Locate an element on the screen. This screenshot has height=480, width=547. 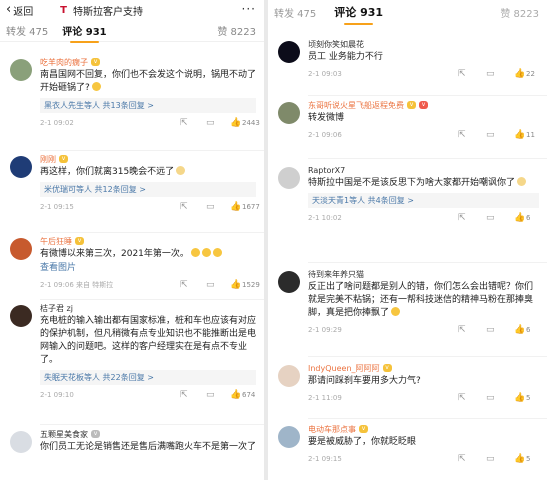
page-title-text: 特斯拉客户支持 is located at coordinates (108, 12).